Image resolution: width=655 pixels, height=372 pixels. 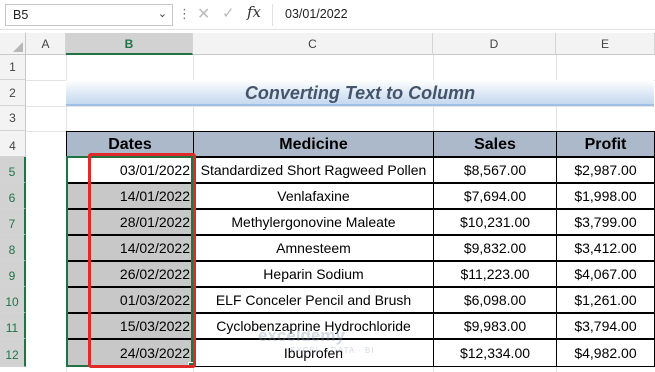 I want to click on row-header-7: 7, so click(x=13, y=222).